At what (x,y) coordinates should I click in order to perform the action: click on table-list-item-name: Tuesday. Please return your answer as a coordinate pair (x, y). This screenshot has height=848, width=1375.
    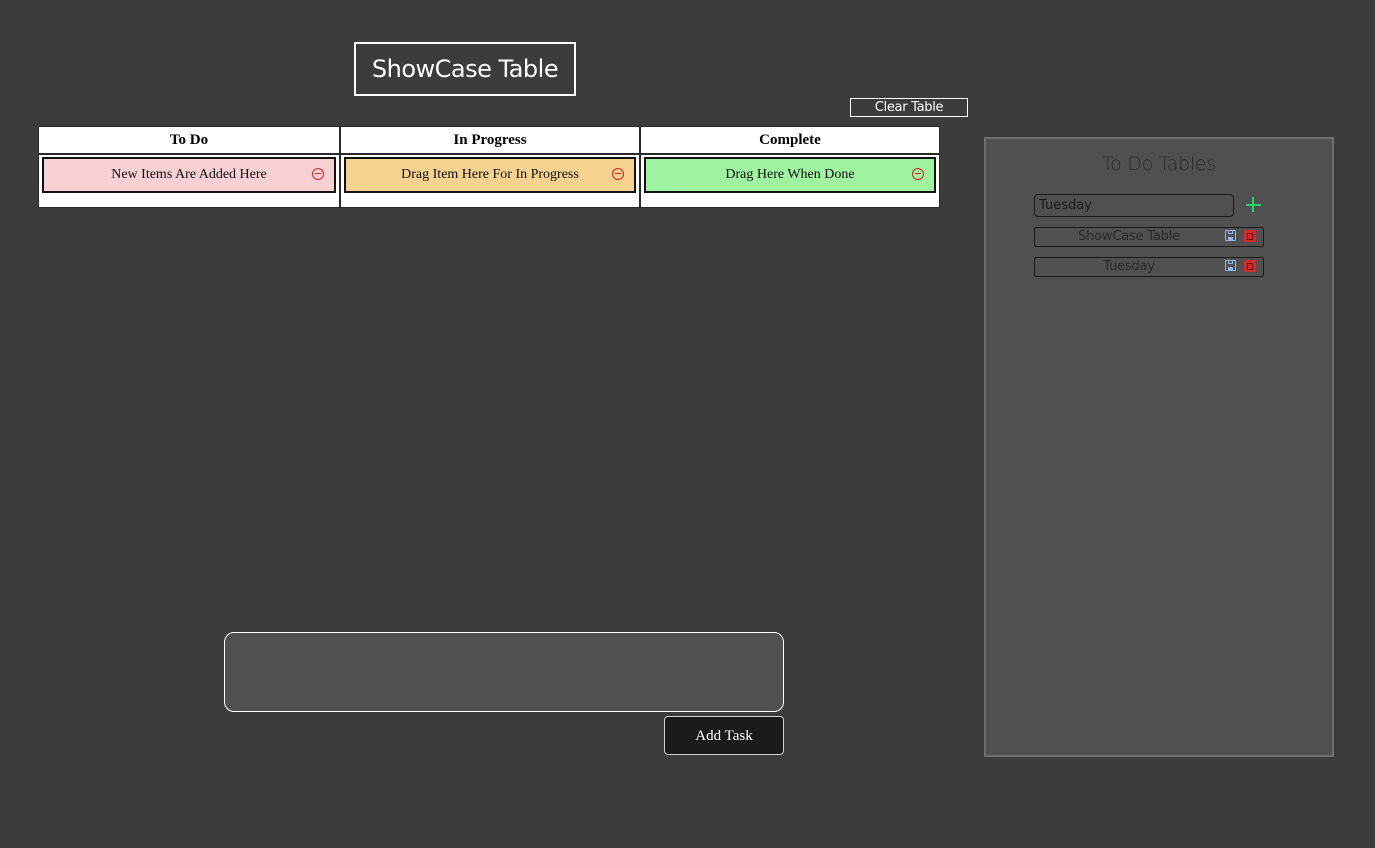
    Looking at the image, I should click on (1129, 266).